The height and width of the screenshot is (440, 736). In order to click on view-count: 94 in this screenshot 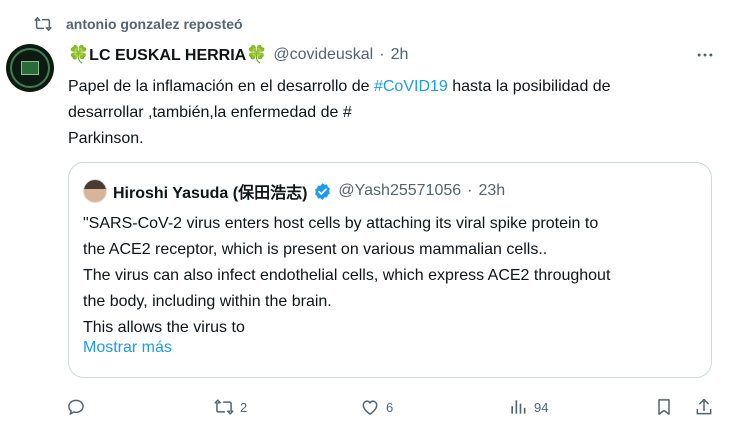, I will do `click(541, 407)`.